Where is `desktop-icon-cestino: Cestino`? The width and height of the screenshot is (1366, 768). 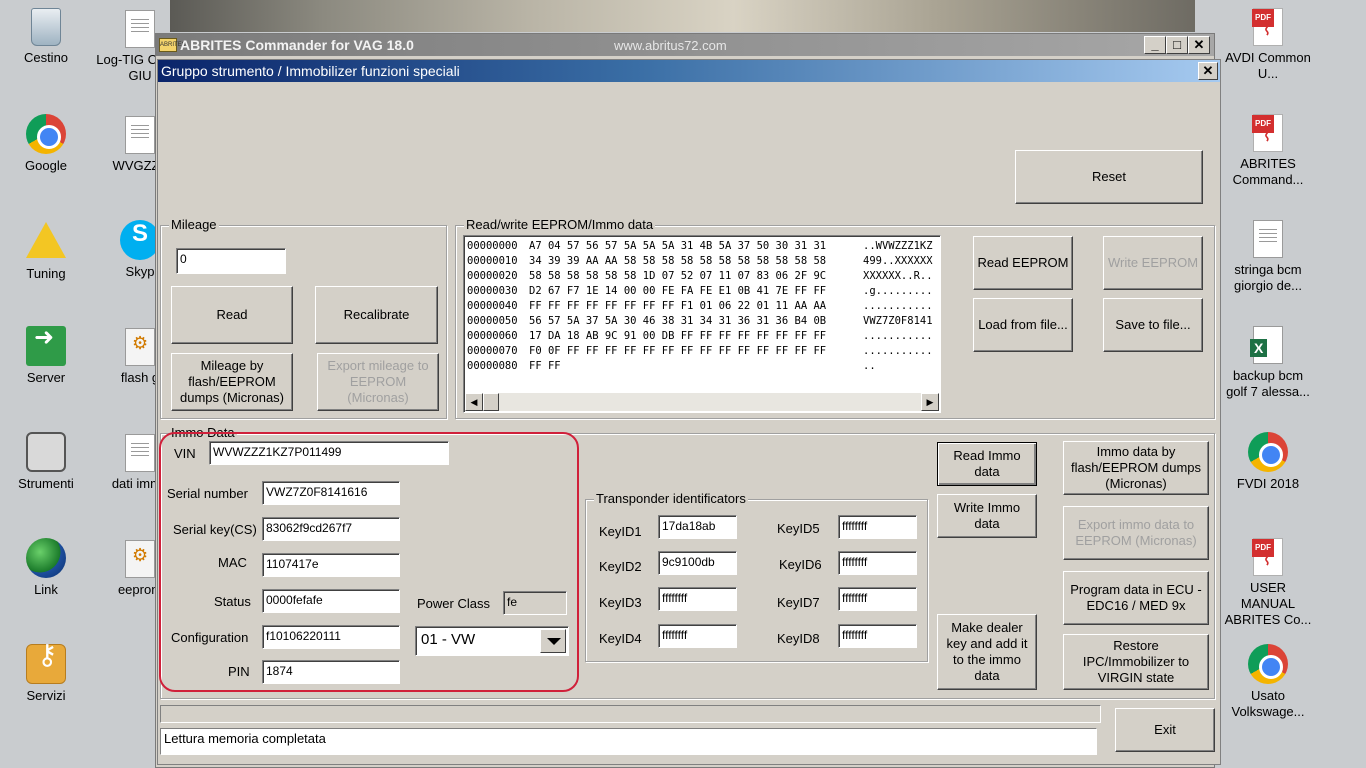 desktop-icon-cestino: Cestino is located at coordinates (46, 37).